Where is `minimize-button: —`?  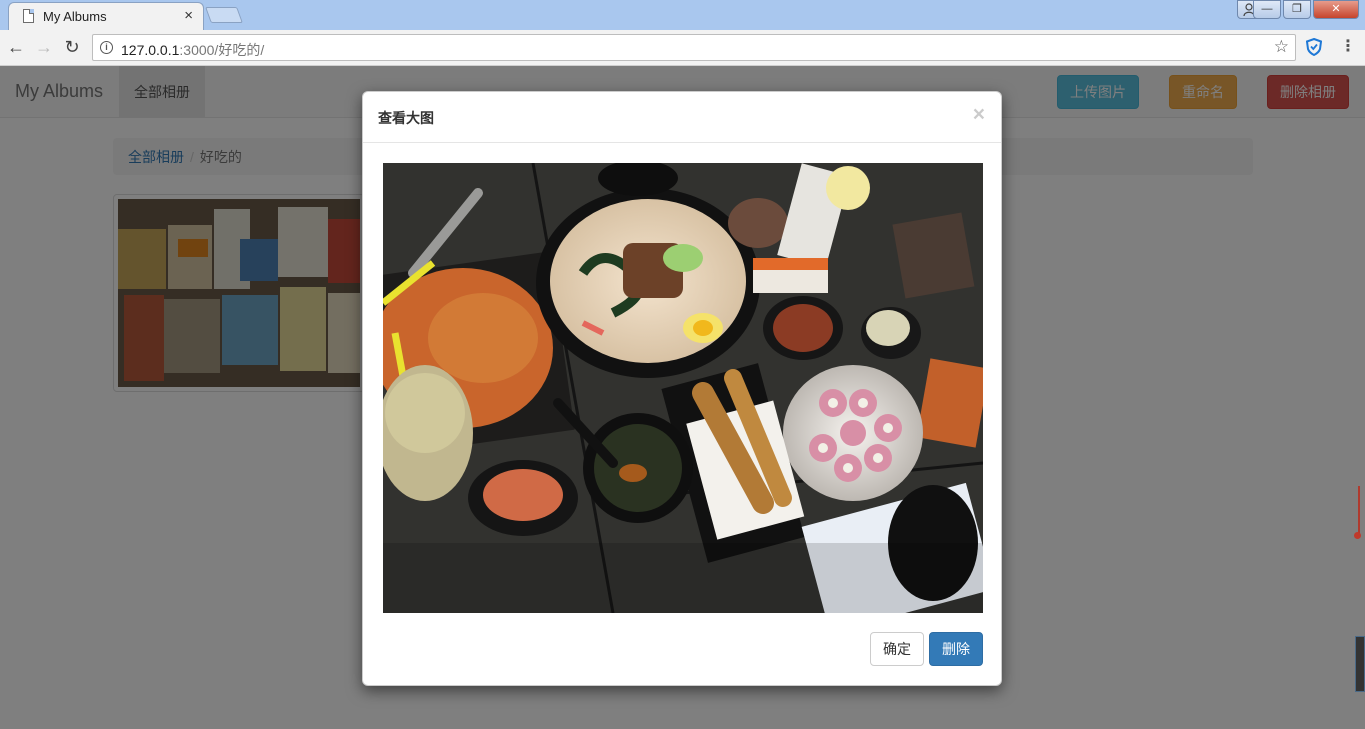 minimize-button: — is located at coordinates (1267, 9).